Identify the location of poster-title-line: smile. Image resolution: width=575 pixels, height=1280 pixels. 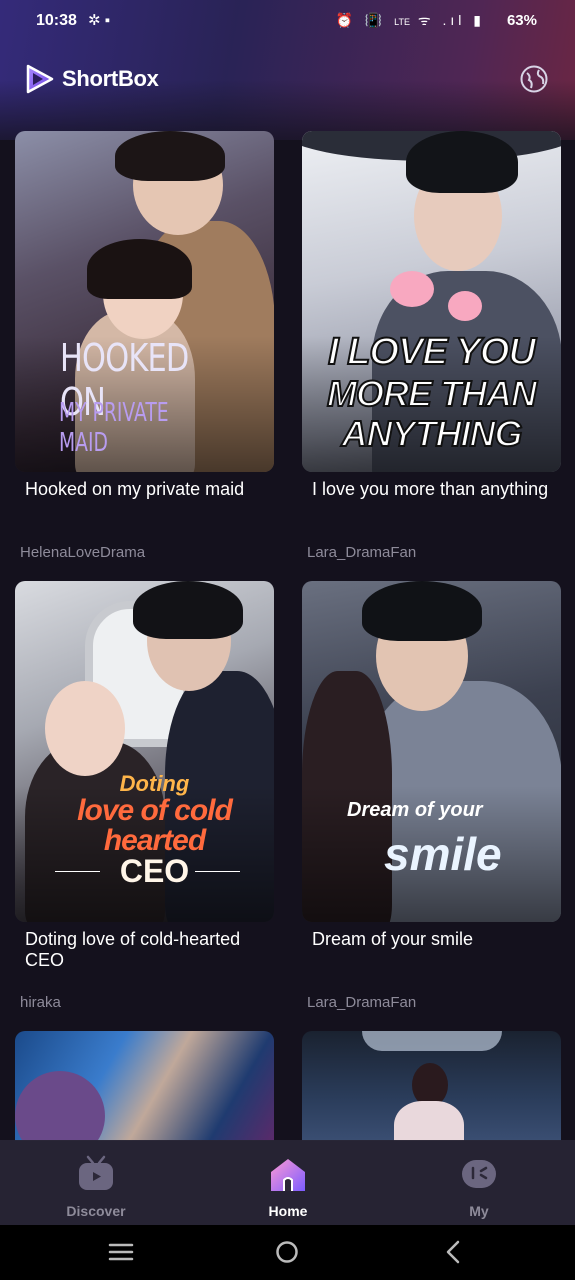
(443, 854).